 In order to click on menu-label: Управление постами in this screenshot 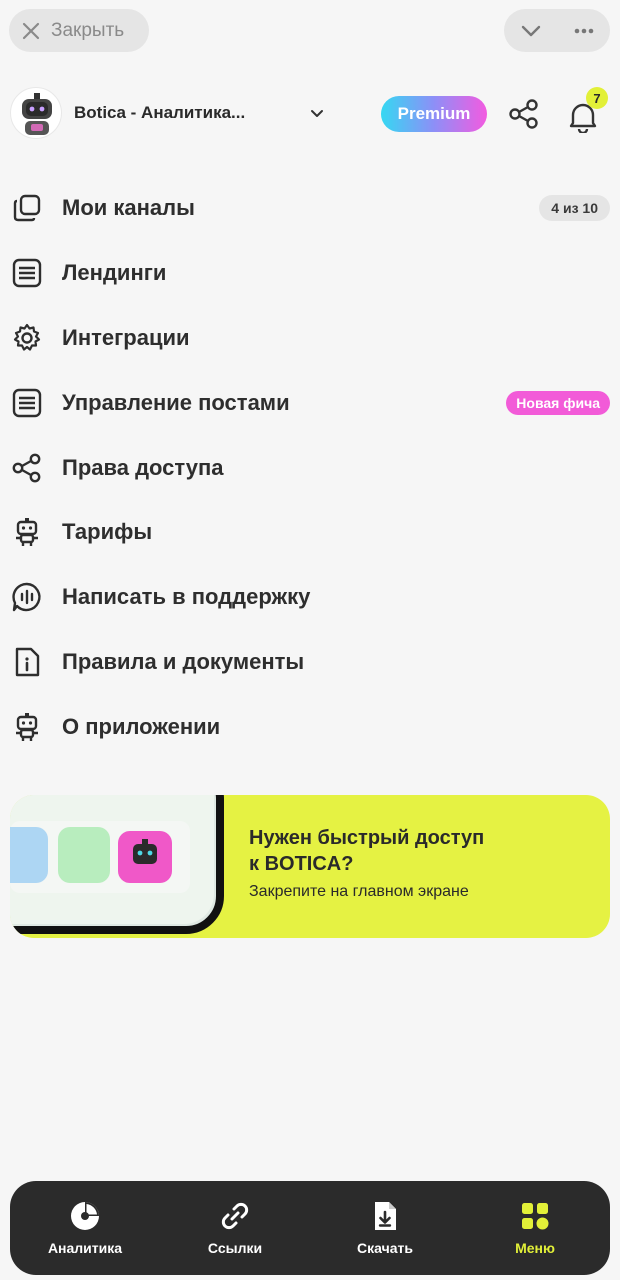, I will do `click(176, 402)`.